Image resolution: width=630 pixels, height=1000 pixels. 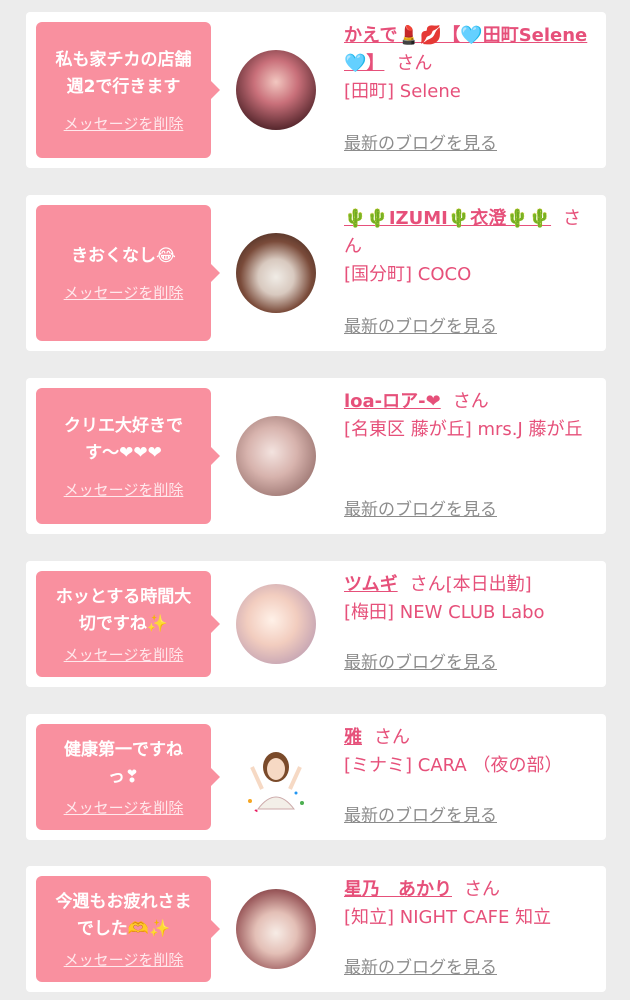 I want to click on cast-name-link: 雅, so click(x=353, y=737).